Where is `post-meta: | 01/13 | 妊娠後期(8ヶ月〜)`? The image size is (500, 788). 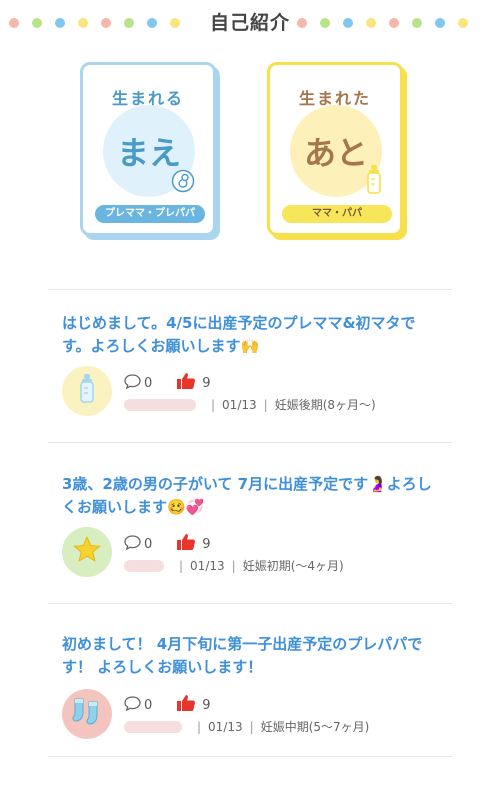 post-meta: | 01/13 | 妊娠後期(8ヶ月〜) is located at coordinates (250, 404).